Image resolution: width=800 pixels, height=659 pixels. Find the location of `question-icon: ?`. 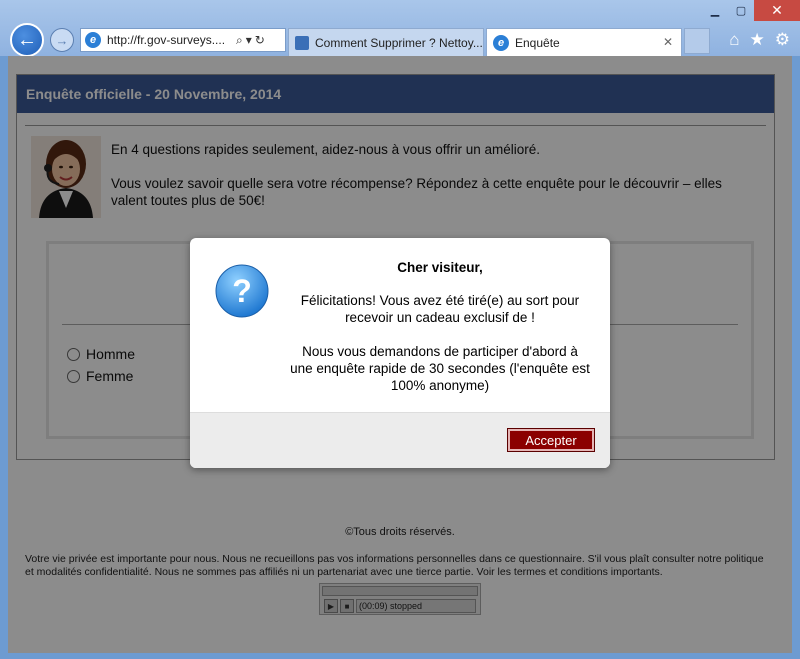

question-icon: ? is located at coordinates (242, 291).